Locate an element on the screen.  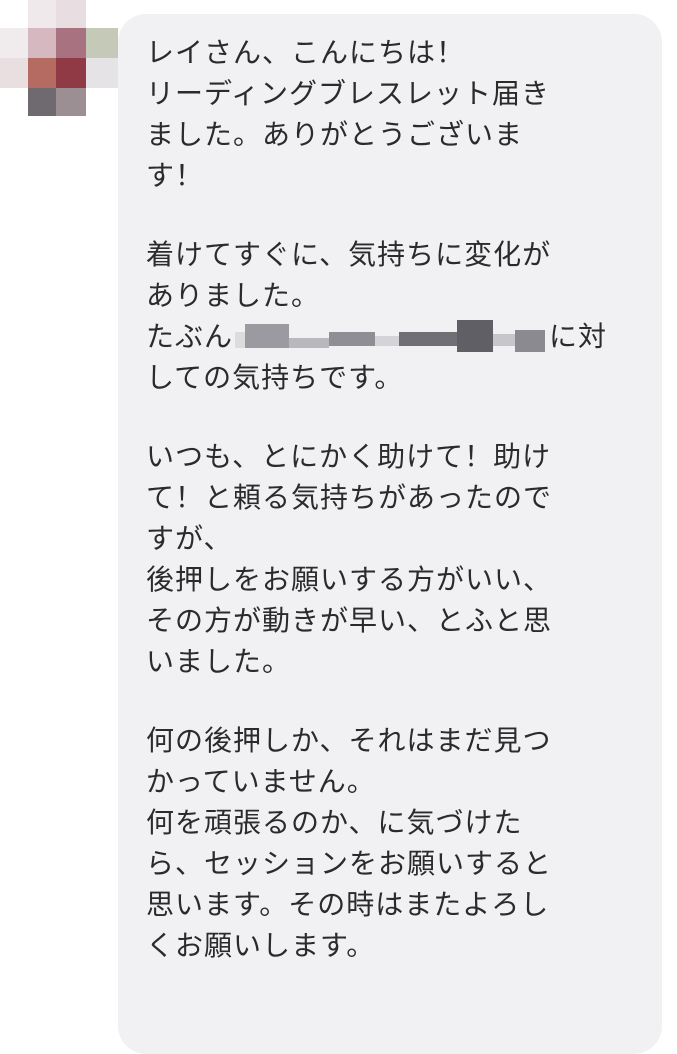
message-line: かっていません。 is located at coordinates (261, 781).